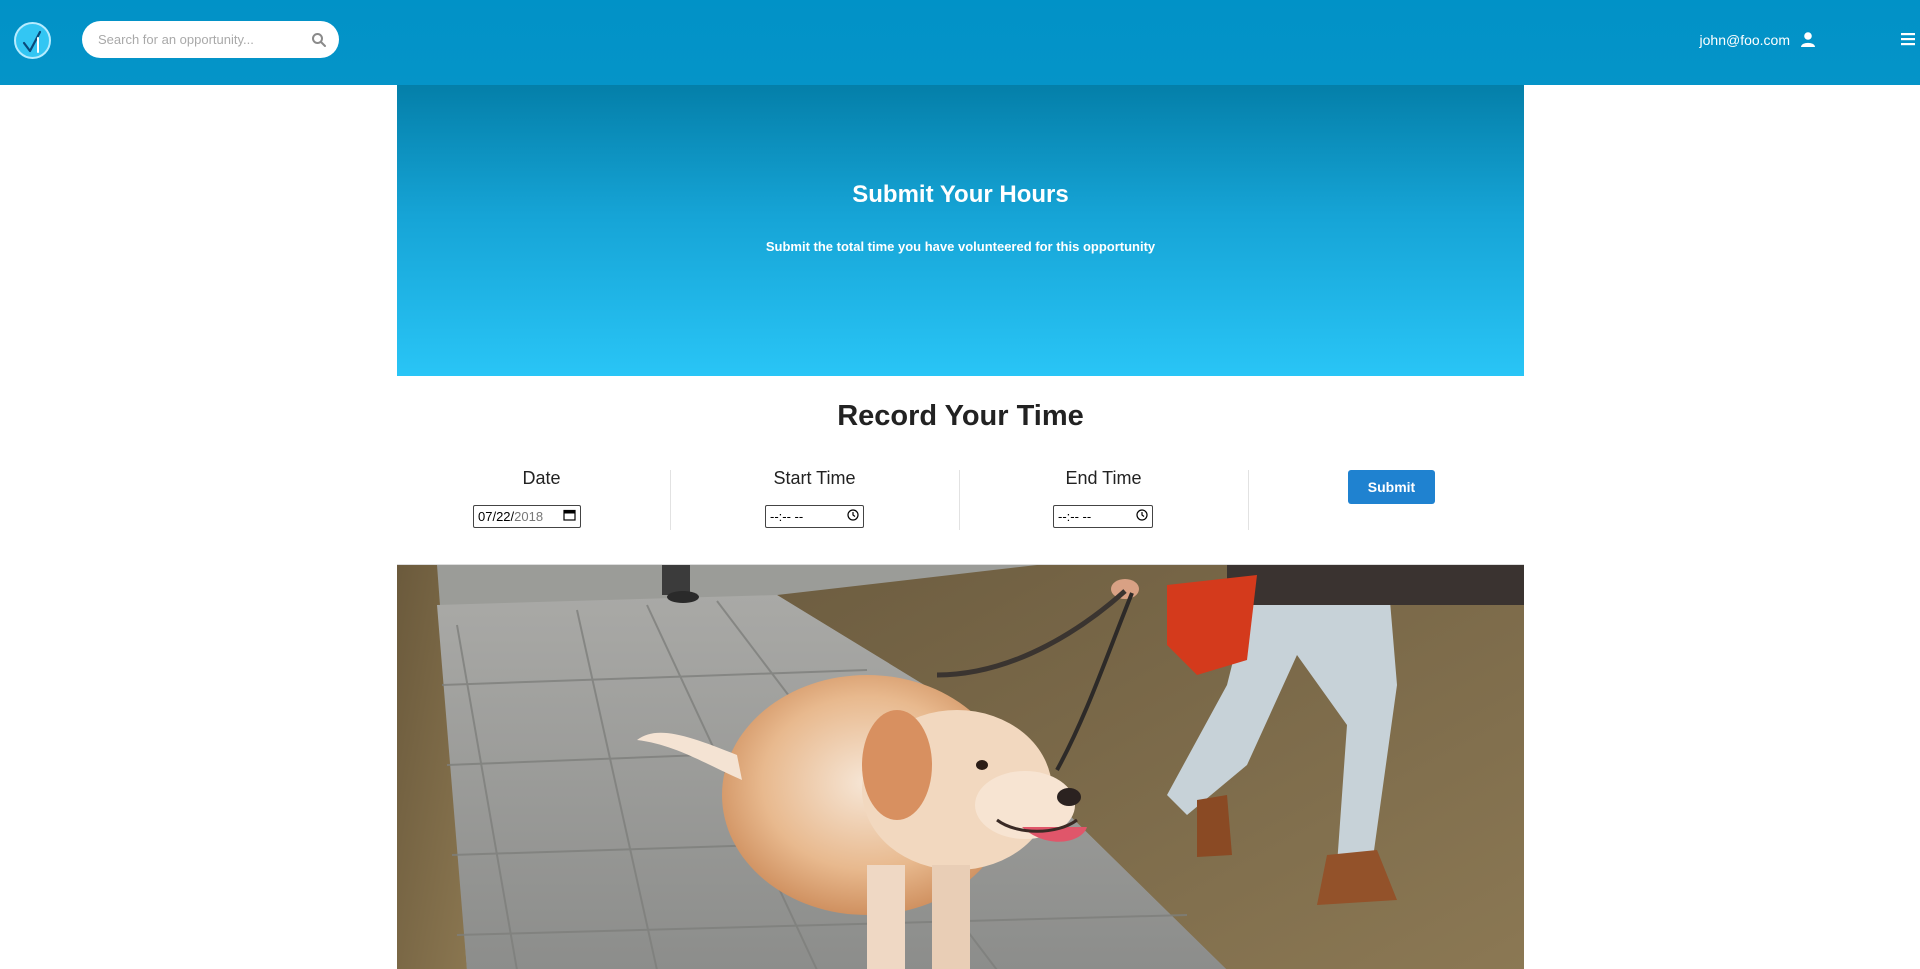 The width and height of the screenshot is (1920, 969). Describe the element at coordinates (814, 478) in the screenshot. I see `start-time-label: Start Time` at that location.